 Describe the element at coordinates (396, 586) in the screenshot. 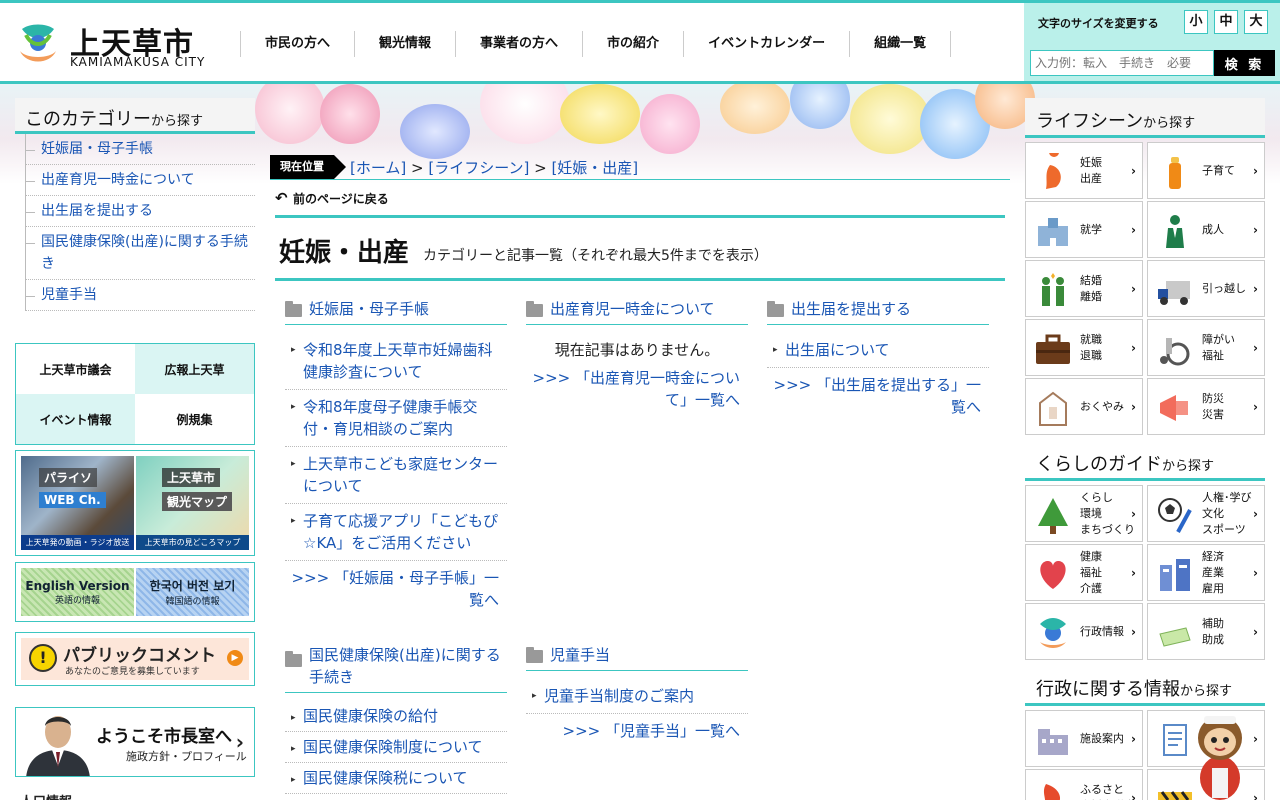

I see `more-link: >>> 「妊娠届・母子手帳」一覧へ` at that location.